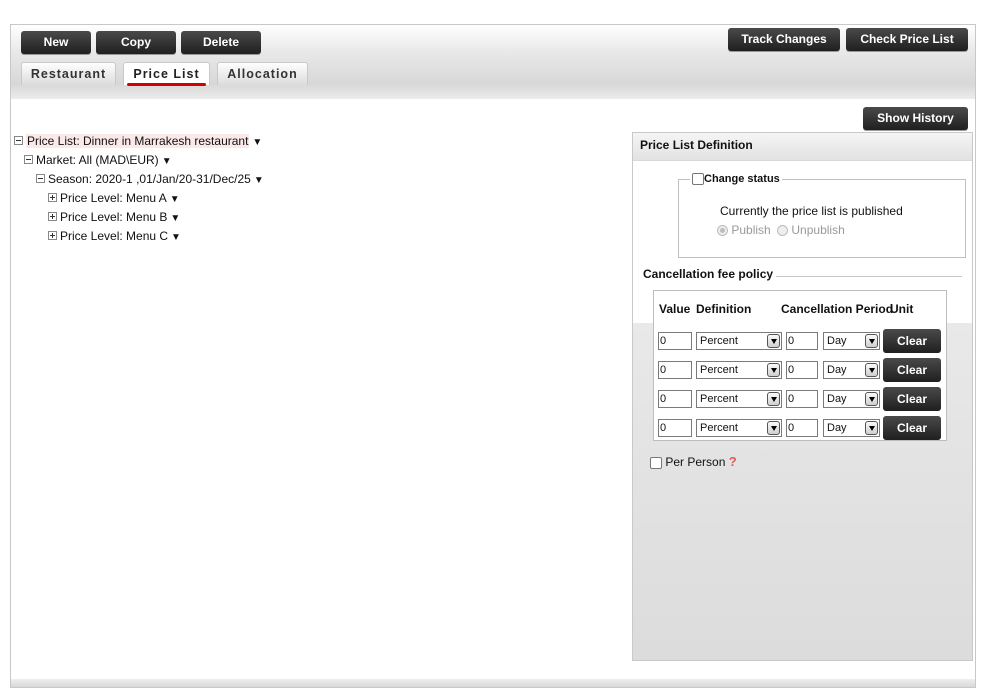  What do you see at coordinates (733, 461) in the screenshot?
I see `help-icon: ?` at bounding box center [733, 461].